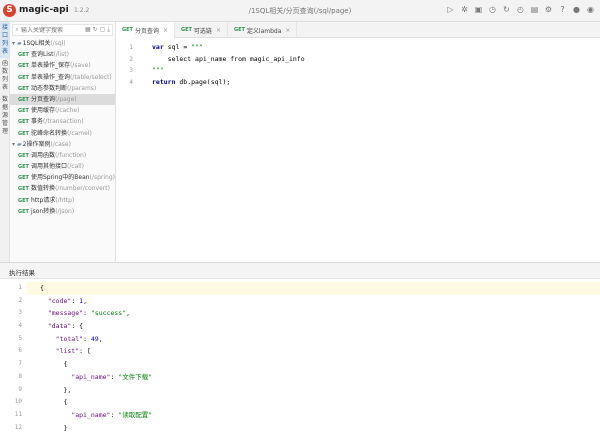 Image resolution: width=600 pixels, height=440 pixels. I want to click on tree-item-label: 2操作案例, so click(36, 144).